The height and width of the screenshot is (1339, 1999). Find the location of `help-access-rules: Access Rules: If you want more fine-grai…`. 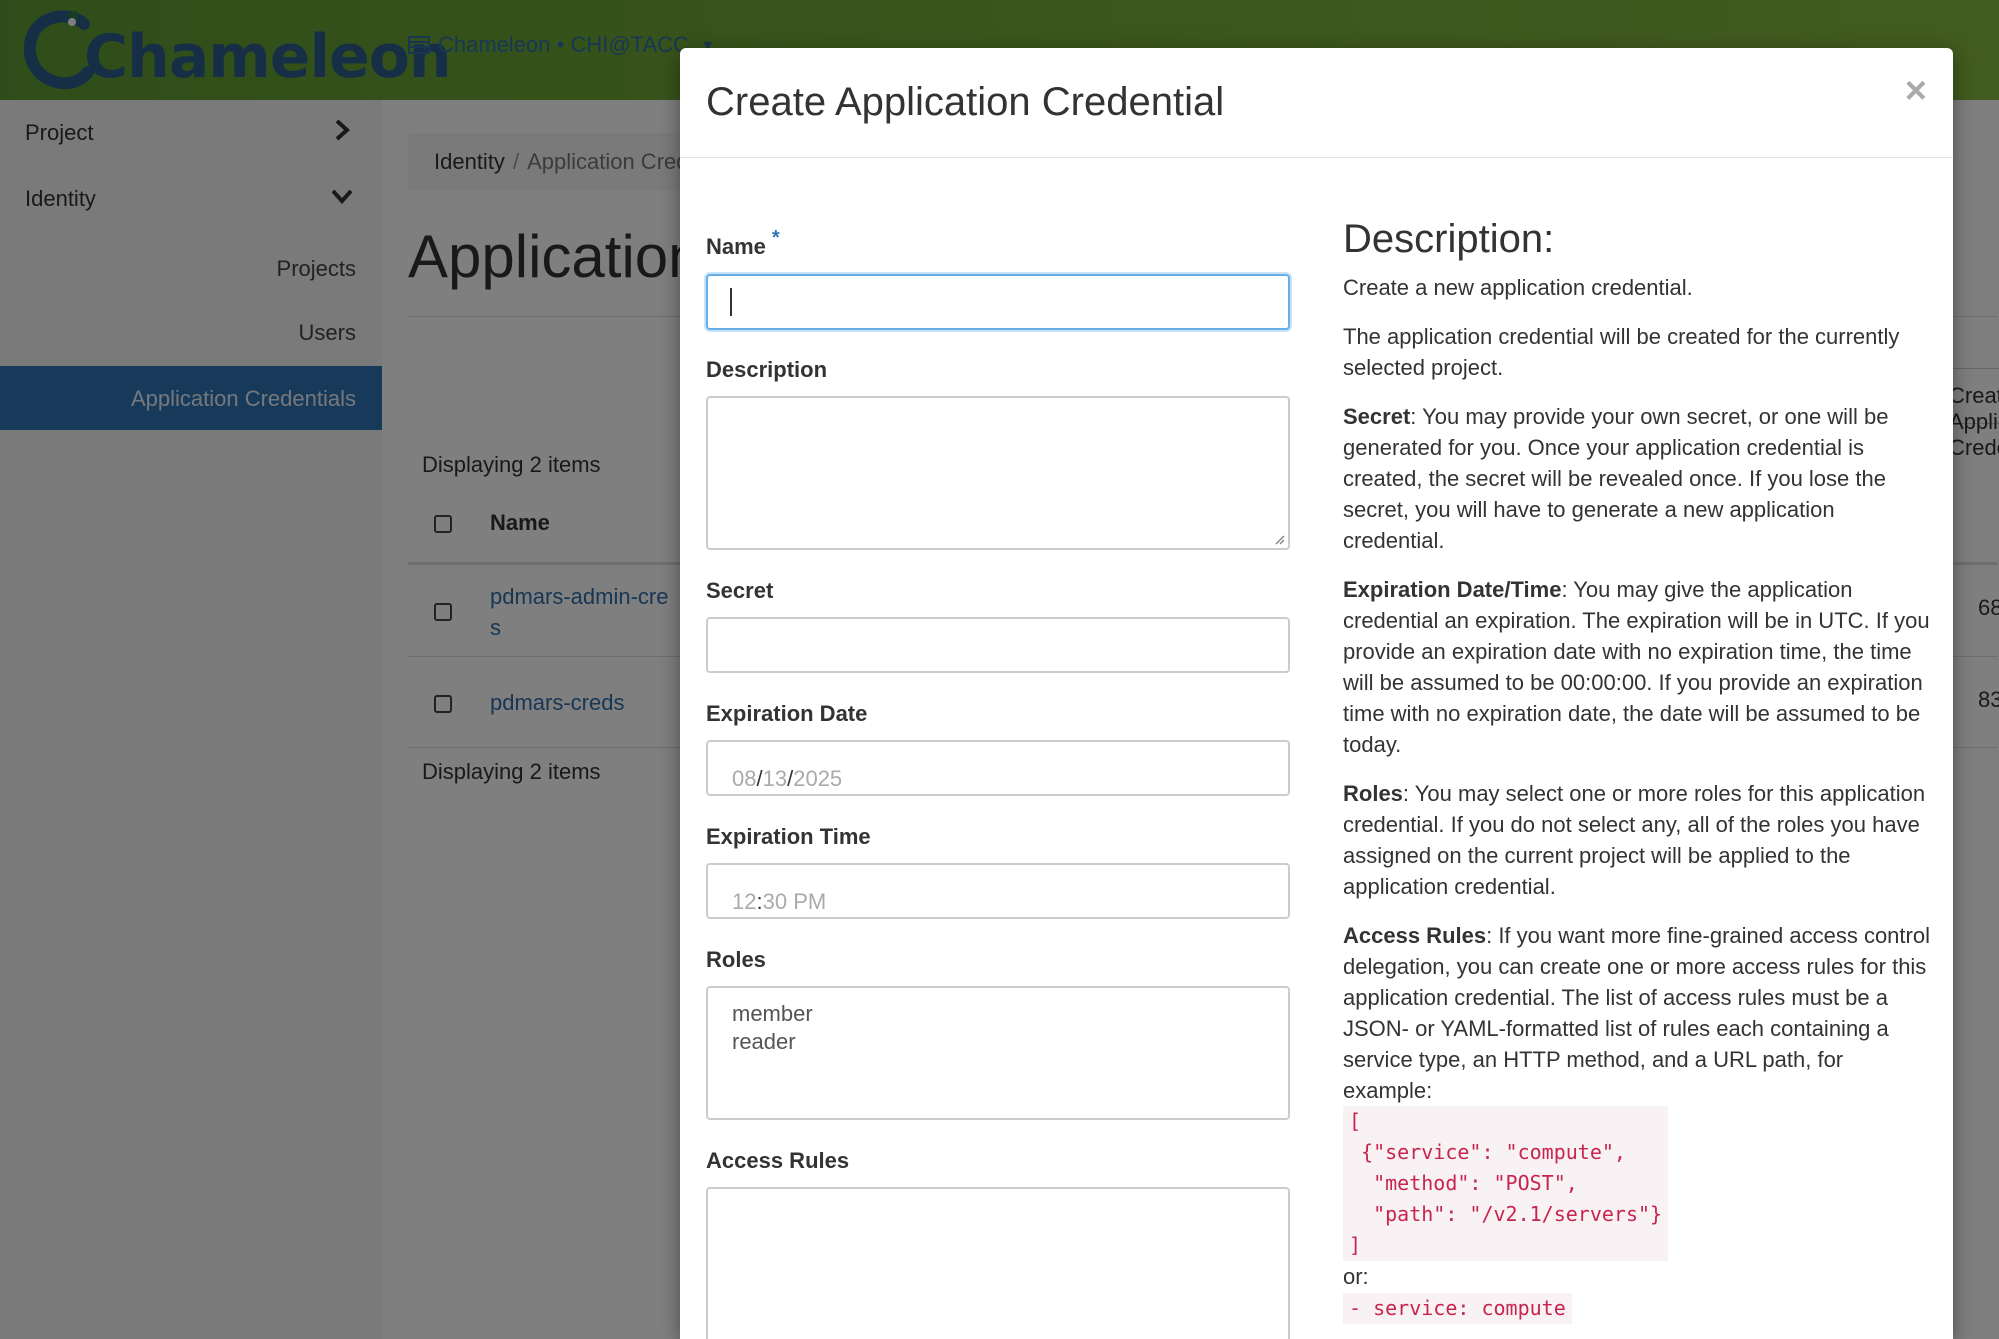

help-access-rules: Access Rules: If you want more fine-grai… is located at coordinates (1636, 1013).